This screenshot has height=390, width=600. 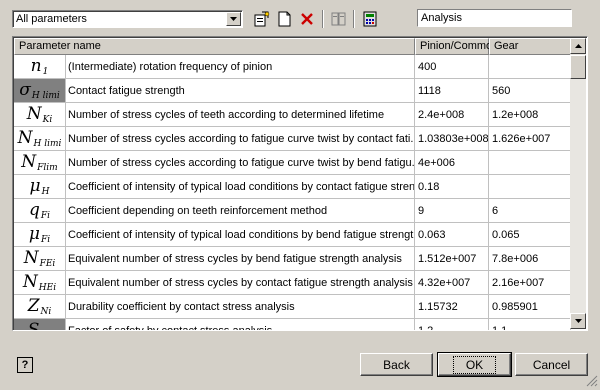 I want to click on gear-value-cell: 1.2e+008, so click(x=530, y=115).